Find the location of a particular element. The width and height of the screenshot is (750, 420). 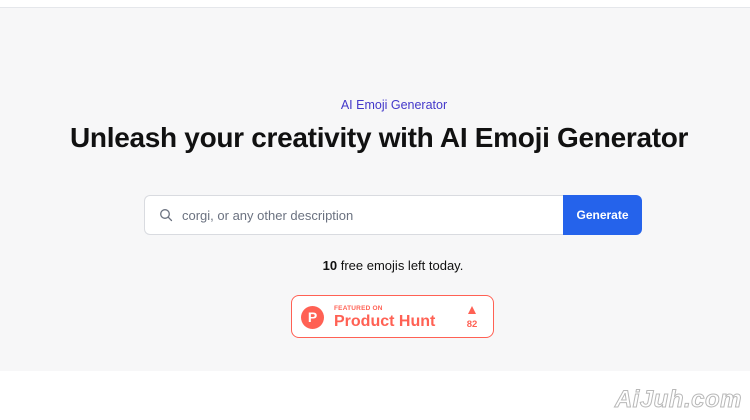

search-box is located at coordinates (353, 215).